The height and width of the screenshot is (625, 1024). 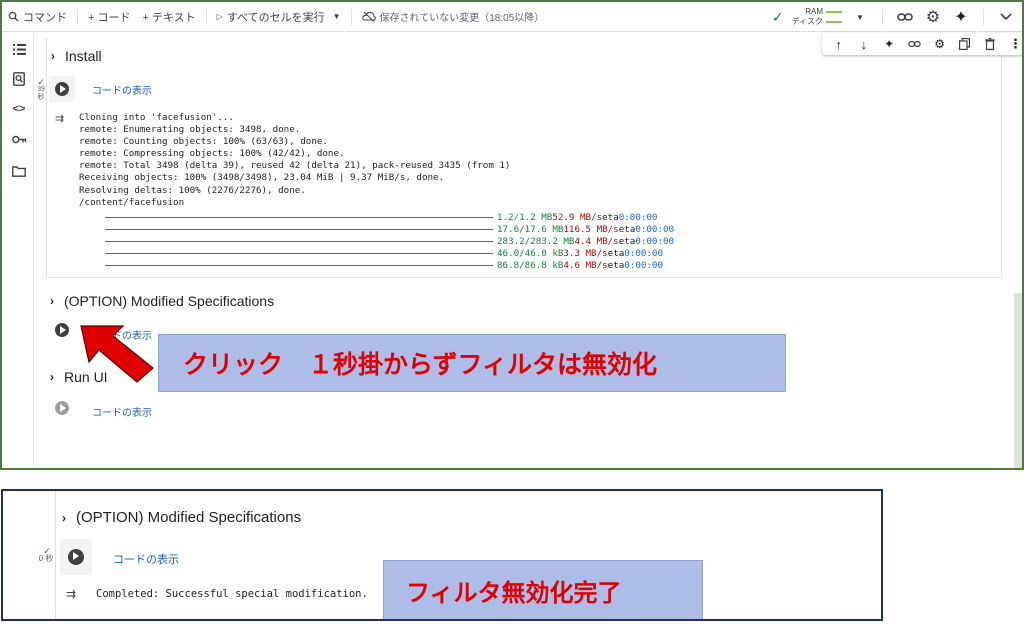 What do you see at coordinates (190, 130) in the screenshot?
I see `output-line: remote: Enumerating objects: 3498, done.` at bounding box center [190, 130].